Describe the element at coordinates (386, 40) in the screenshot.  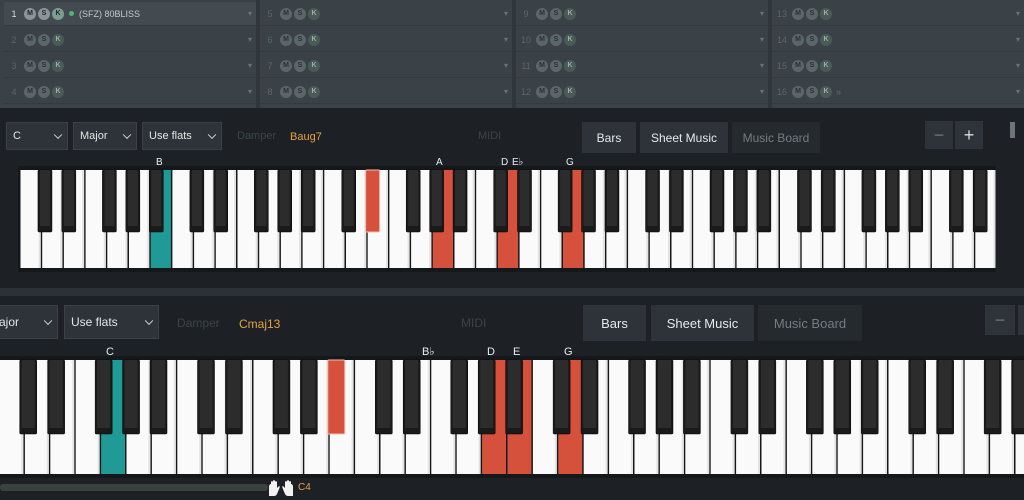
I see `track-row: 6 M S K ▾` at that location.